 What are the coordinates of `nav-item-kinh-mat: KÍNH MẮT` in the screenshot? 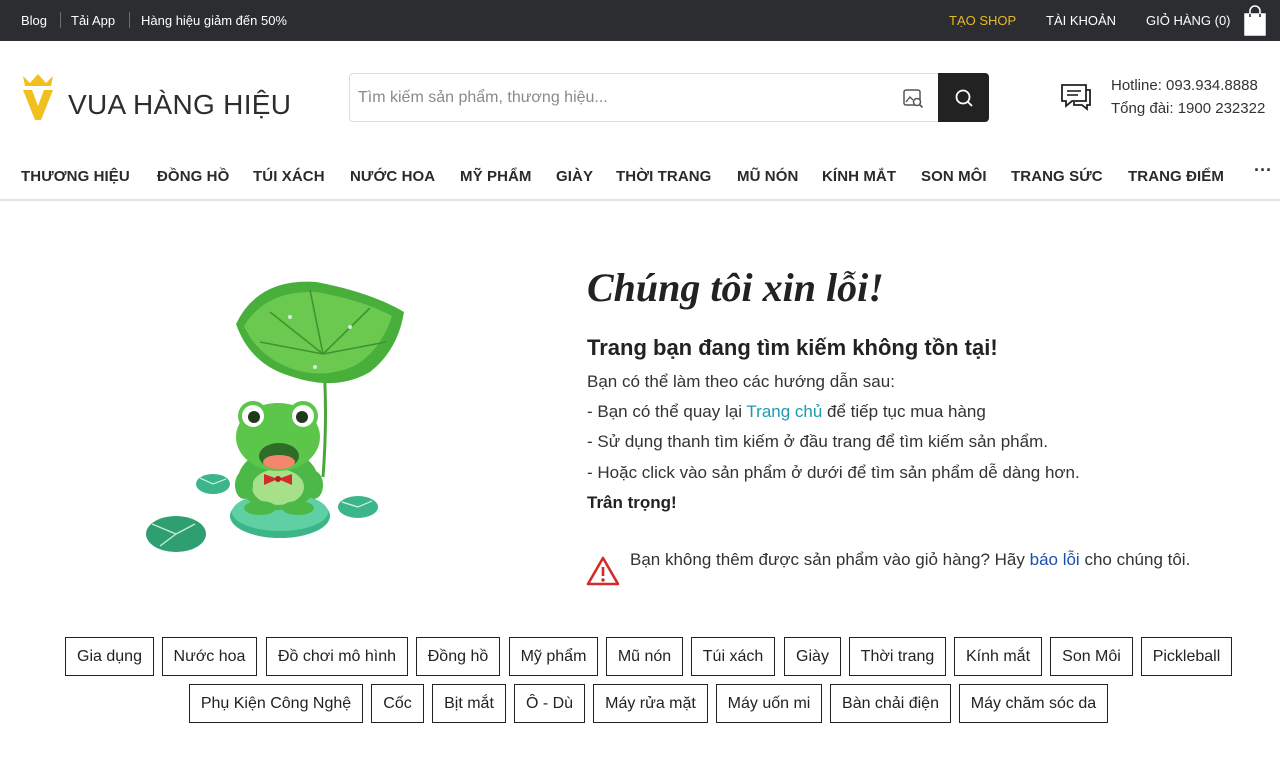 It's located at (859, 176).